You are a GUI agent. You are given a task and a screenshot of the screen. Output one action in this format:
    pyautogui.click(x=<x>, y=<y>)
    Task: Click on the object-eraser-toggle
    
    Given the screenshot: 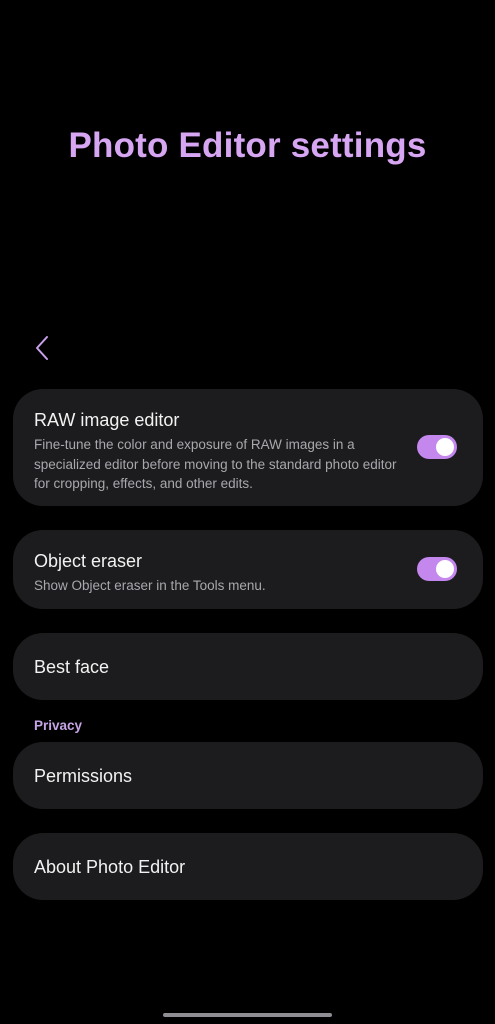 What is the action you would take?
    pyautogui.click(x=437, y=569)
    